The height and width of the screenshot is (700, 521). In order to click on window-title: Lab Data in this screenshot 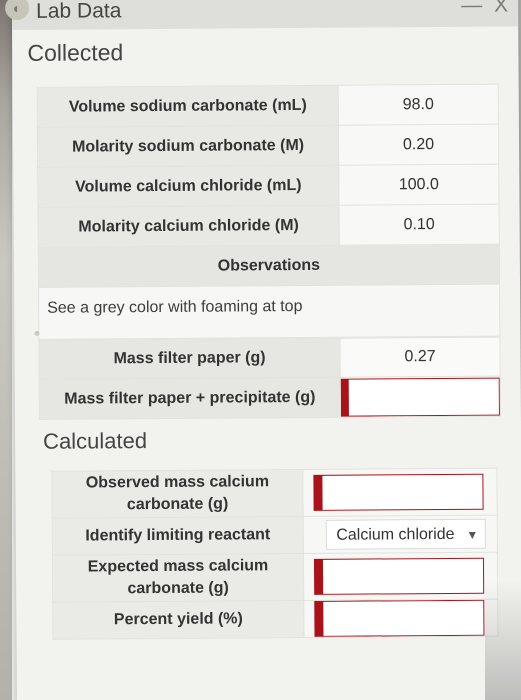, I will do `click(79, 11)`.